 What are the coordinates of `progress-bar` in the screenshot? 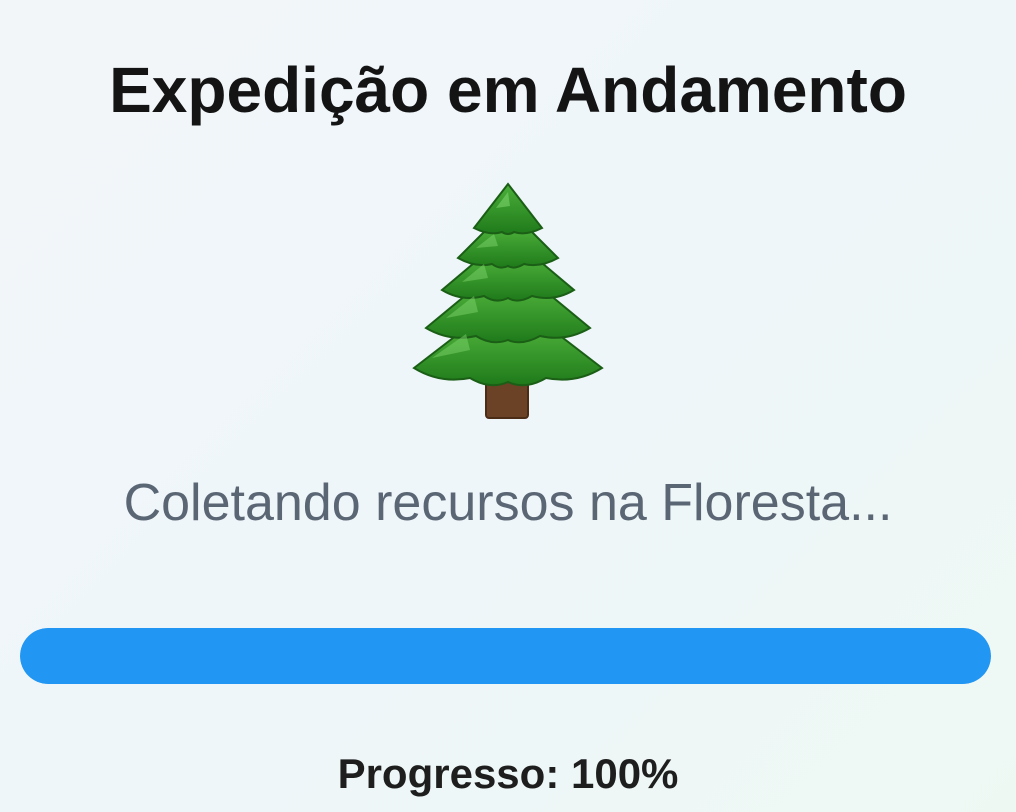 It's located at (505, 656).